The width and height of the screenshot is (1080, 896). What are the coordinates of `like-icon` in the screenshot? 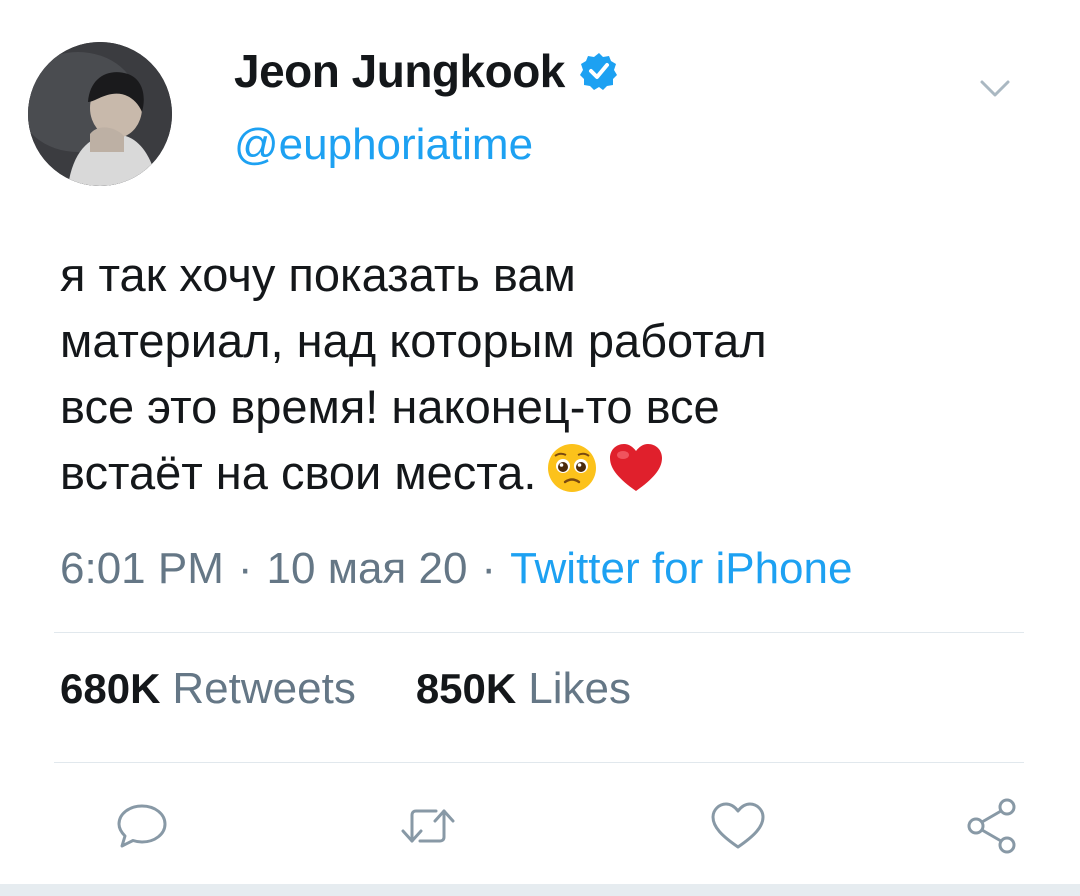 It's located at (738, 825).